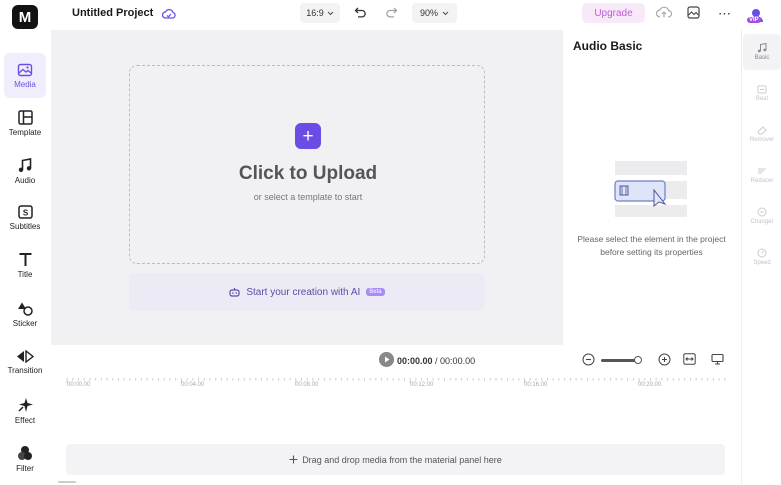 This screenshot has height=485, width=781. Describe the element at coordinates (386, 359) in the screenshot. I see `play-icon` at that location.